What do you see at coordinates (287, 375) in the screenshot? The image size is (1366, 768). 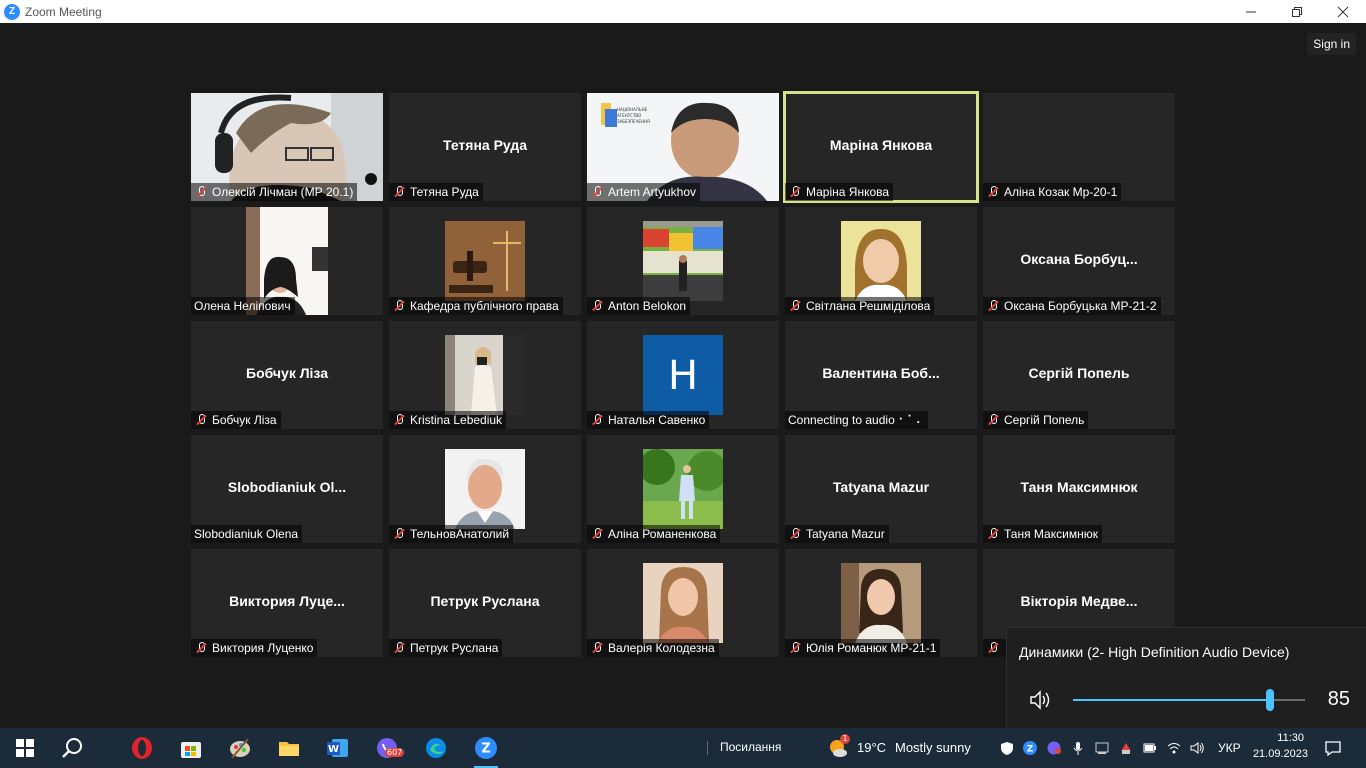 I see `participant-tile: Бобчук Ліза Бобчук Ліза` at bounding box center [287, 375].